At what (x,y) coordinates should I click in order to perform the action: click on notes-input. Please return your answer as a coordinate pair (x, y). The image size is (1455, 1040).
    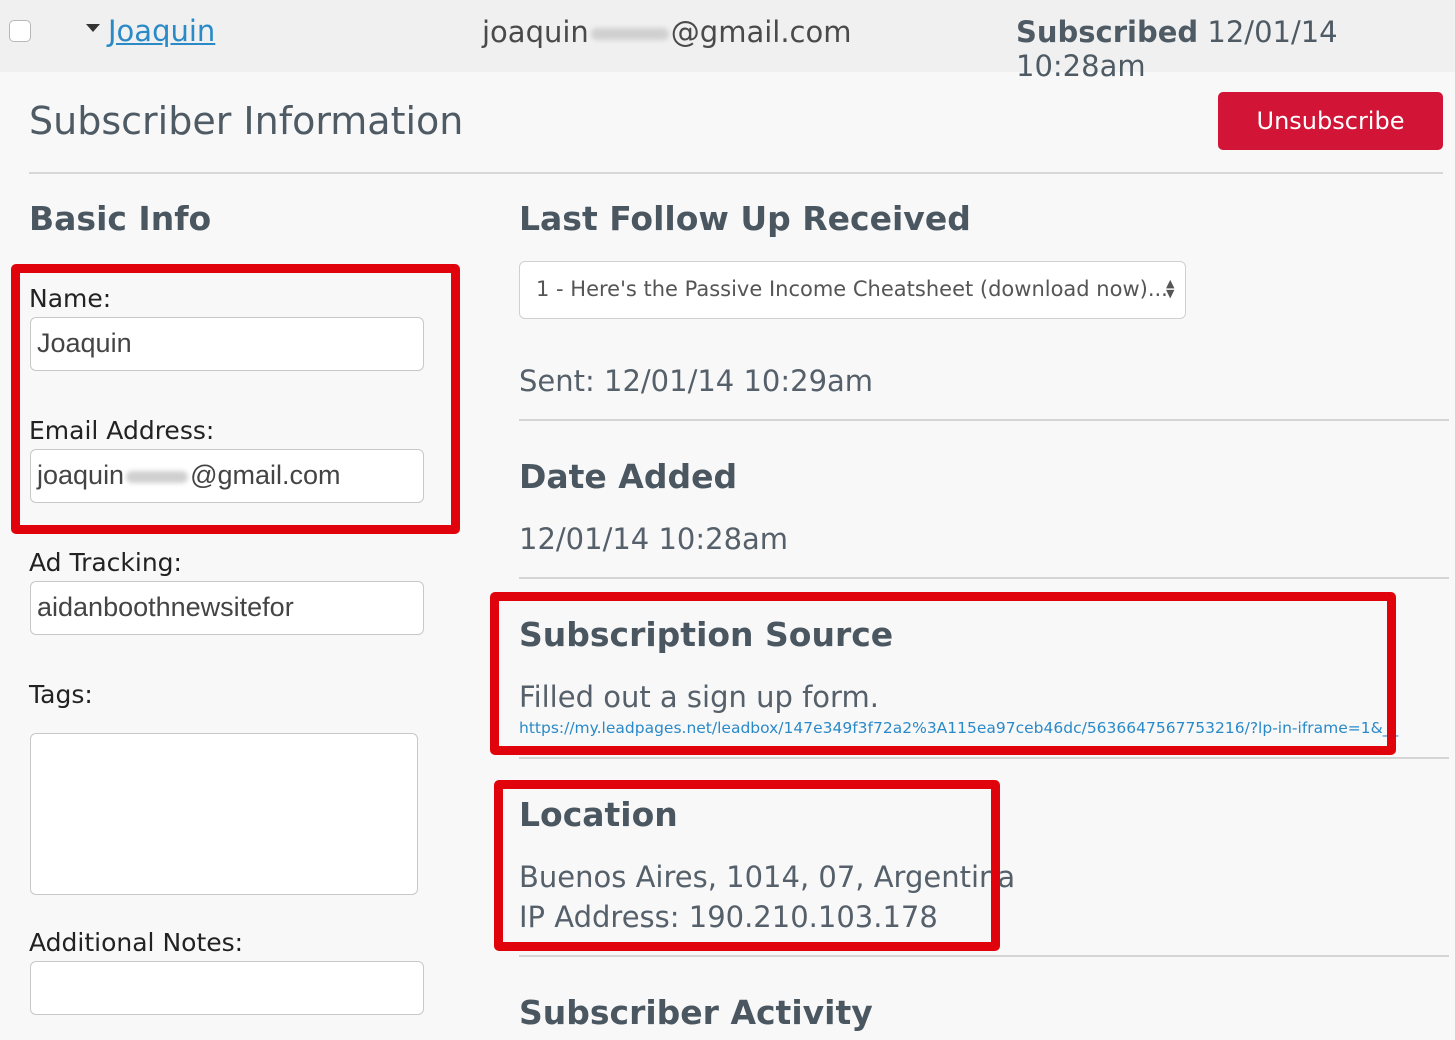
    Looking at the image, I should click on (227, 988).